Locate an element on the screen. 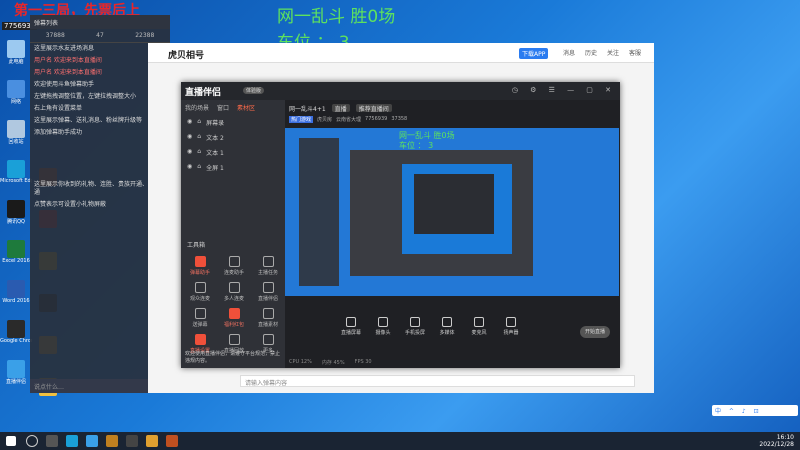 The width and height of the screenshot is (800, 450). tool-item: 直播素材 is located at coordinates (268, 318).